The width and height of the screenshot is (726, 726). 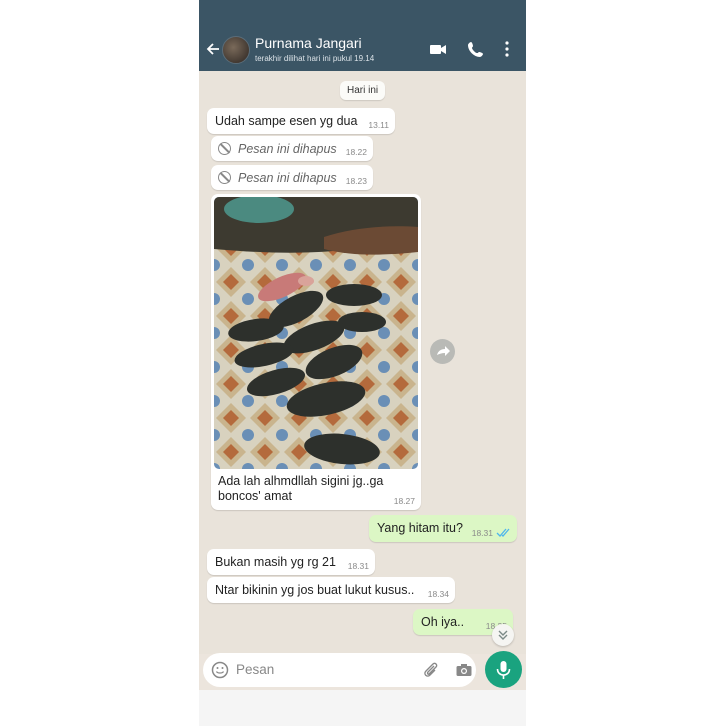 I want to click on message-text: Udah sampe esen yg dua, so click(x=286, y=121).